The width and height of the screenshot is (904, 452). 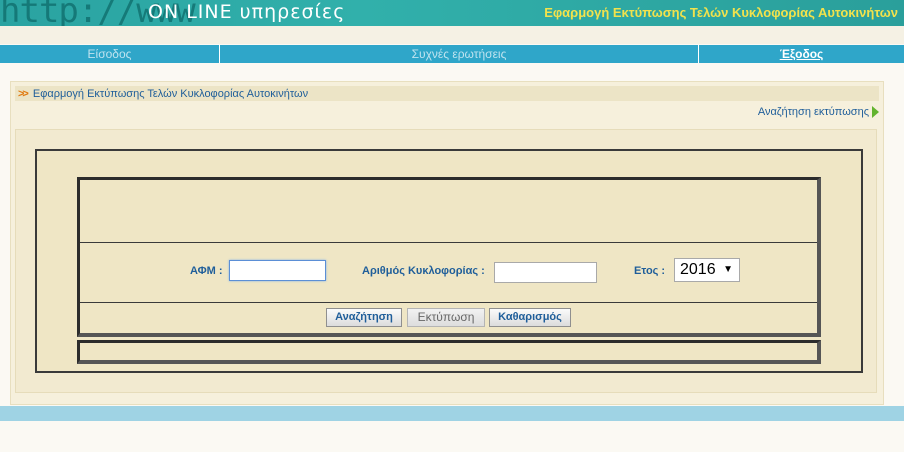 I want to click on caret-down-icon: ▼, so click(x=728, y=269).